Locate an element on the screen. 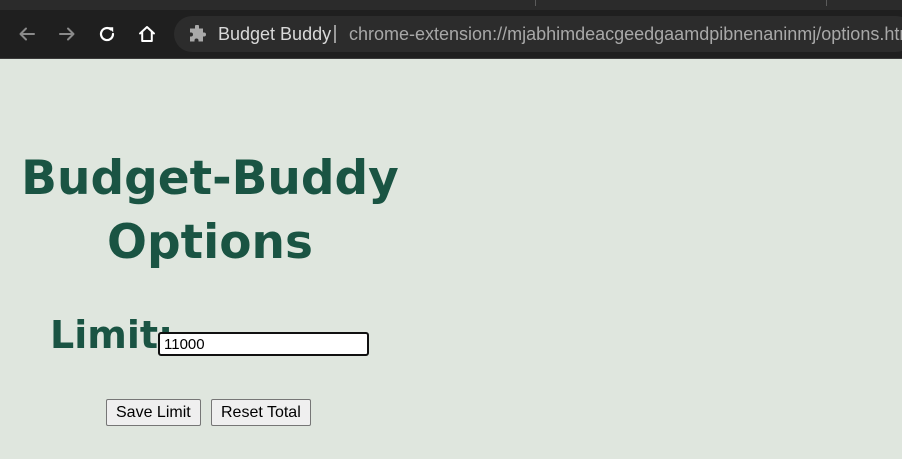  page-title-line1: Budget-Buddy is located at coordinates (210, 178).